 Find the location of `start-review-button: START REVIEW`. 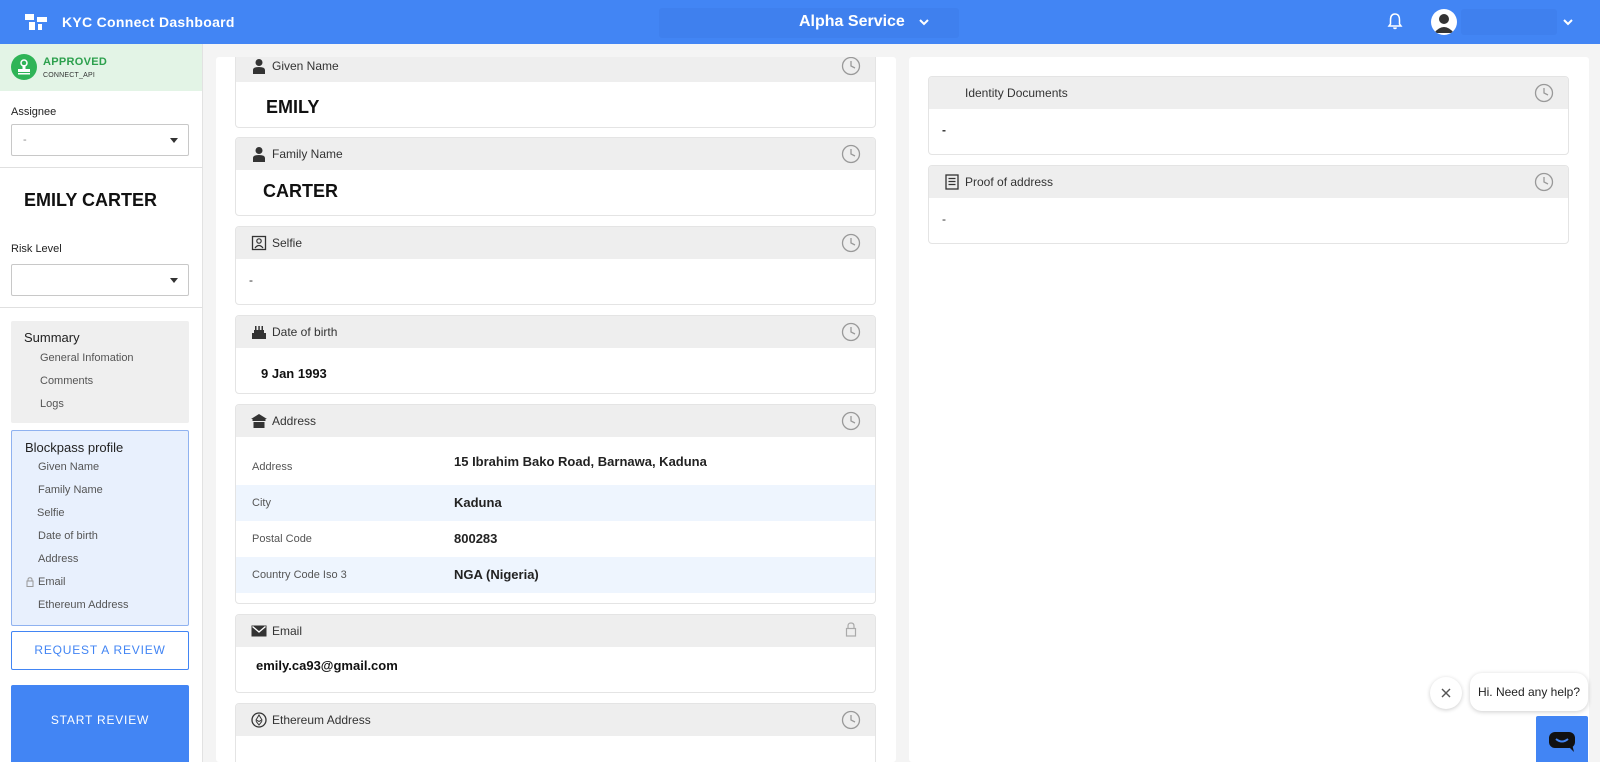

start-review-button: START REVIEW is located at coordinates (100, 723).